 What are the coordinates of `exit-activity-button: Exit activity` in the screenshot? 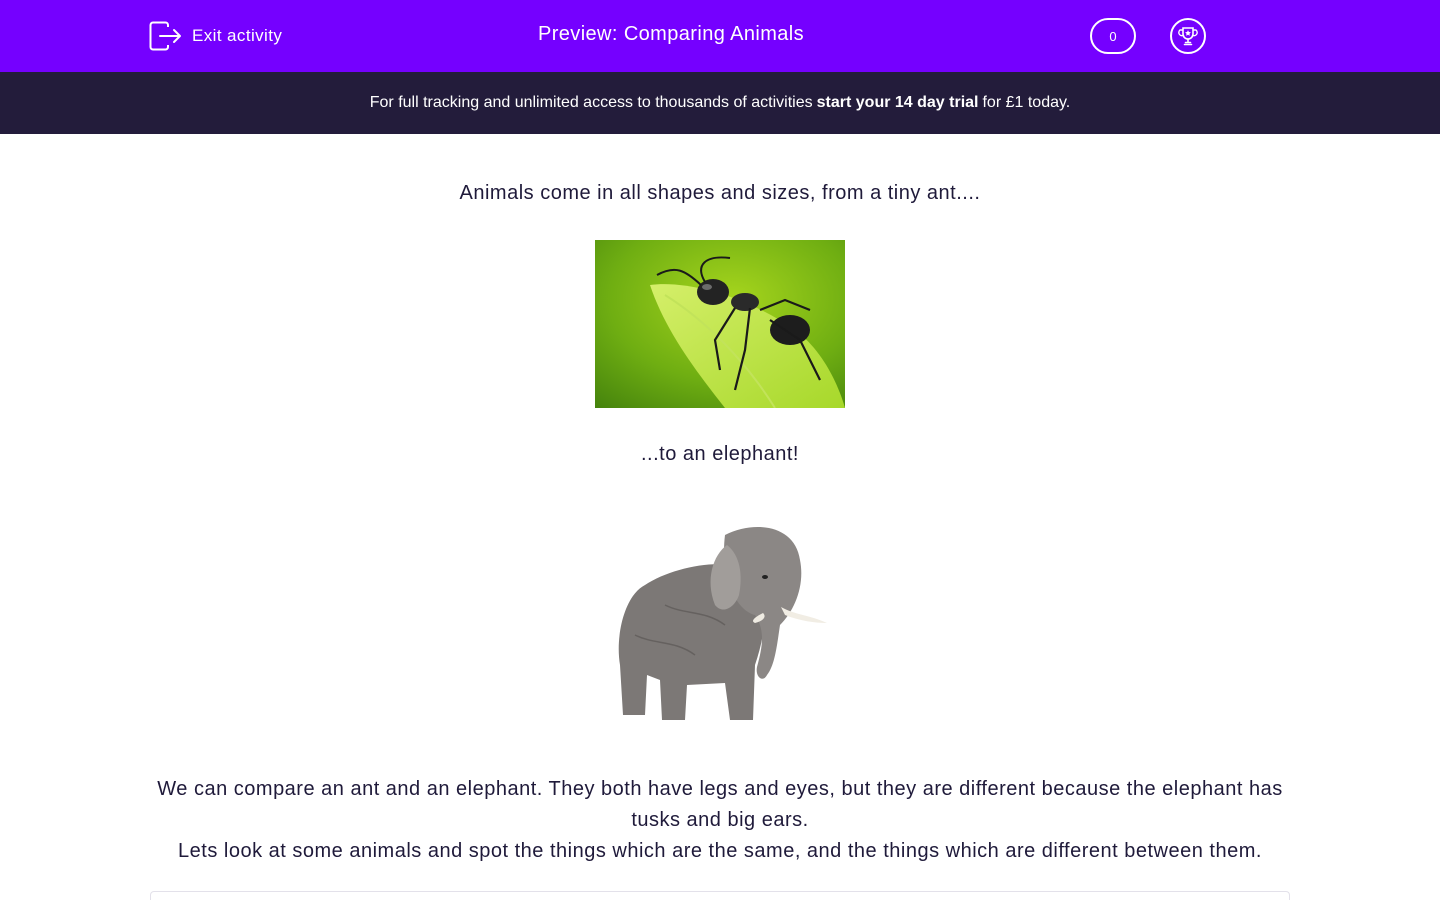 It's located at (215, 36).